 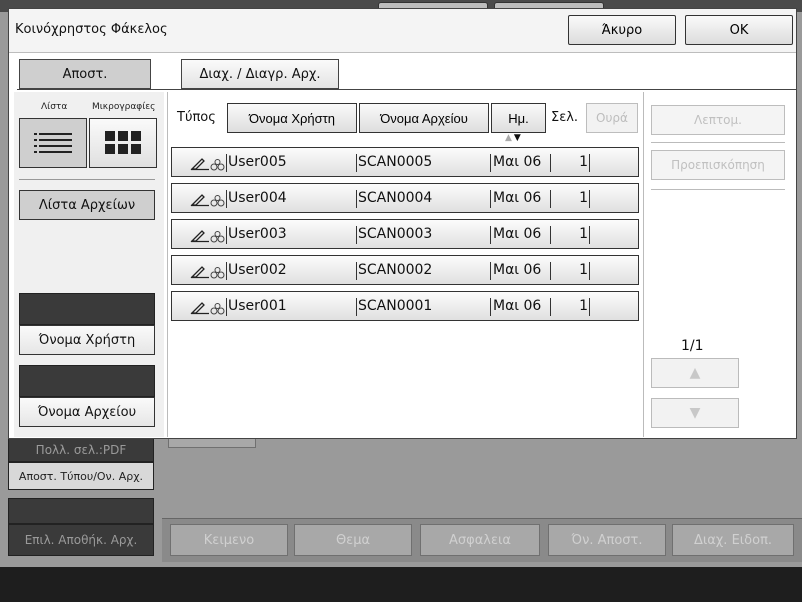 I want to click on file-row: User003 SCAN0003 Μαι 06 1, so click(x=405, y=234).